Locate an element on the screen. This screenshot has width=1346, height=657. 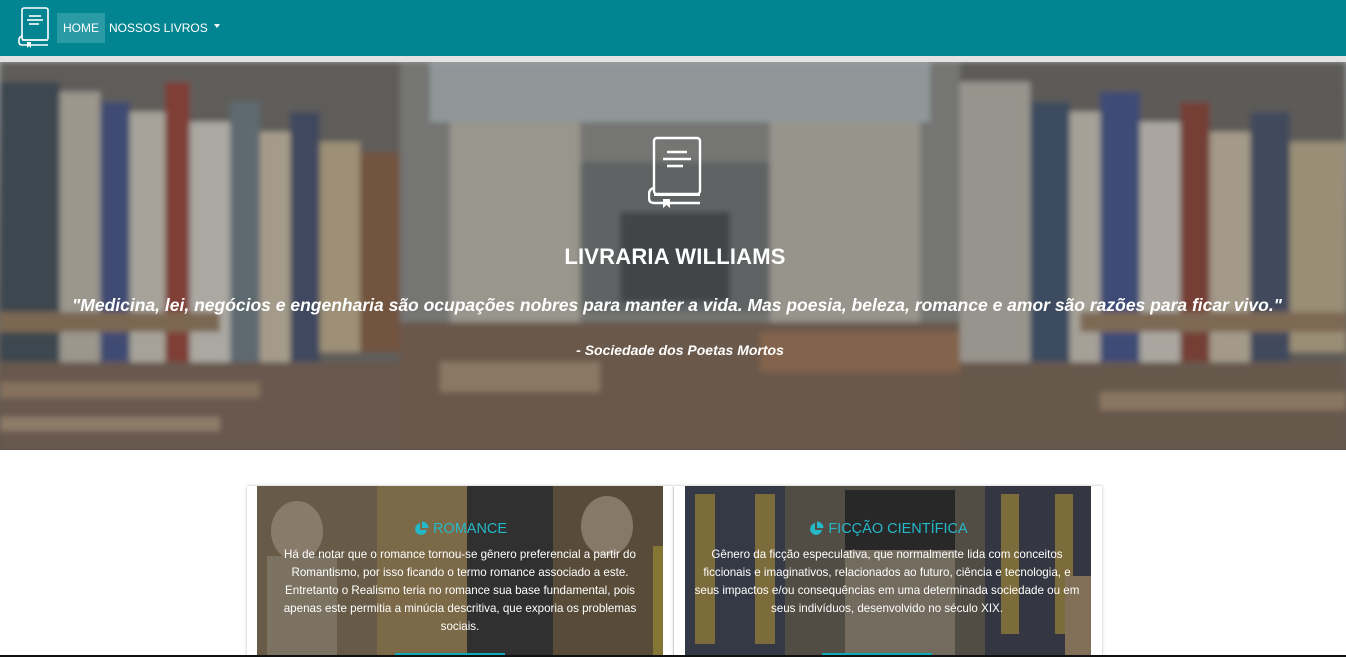
card-title-label: ROMANCE is located at coordinates (470, 529).